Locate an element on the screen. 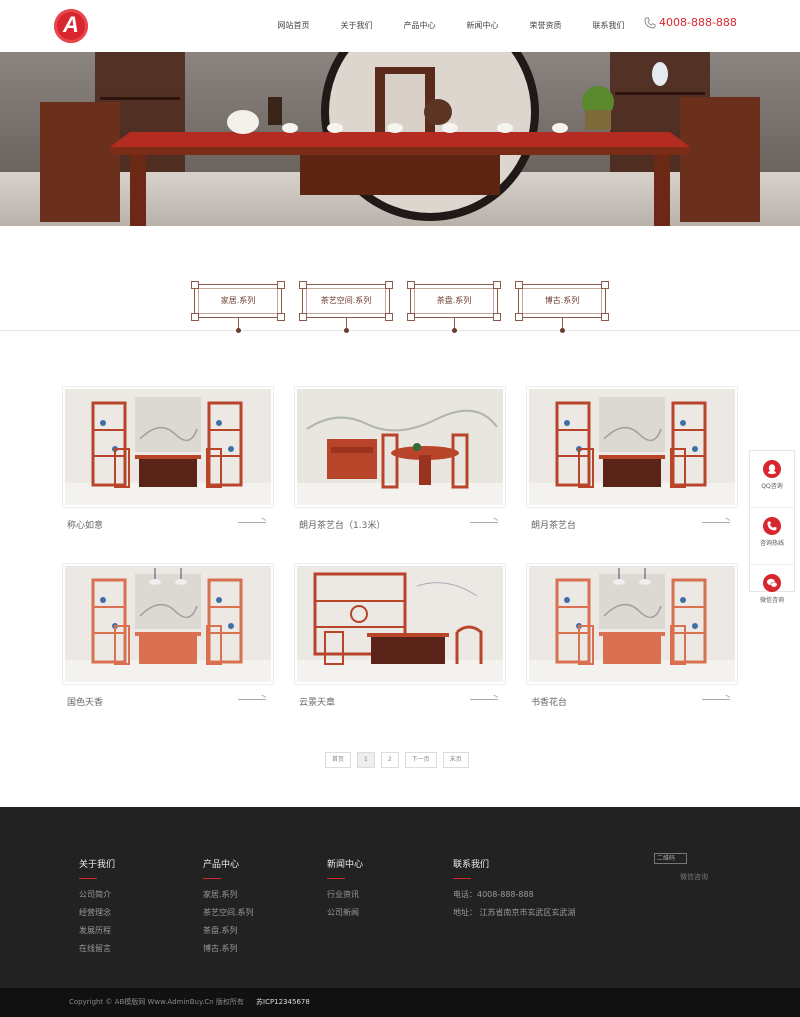 Image resolution: width=800 pixels, height=1017 pixels. footer-address: 地址： 江苏省南京市玄武区玄武湖 is located at coordinates (514, 912).